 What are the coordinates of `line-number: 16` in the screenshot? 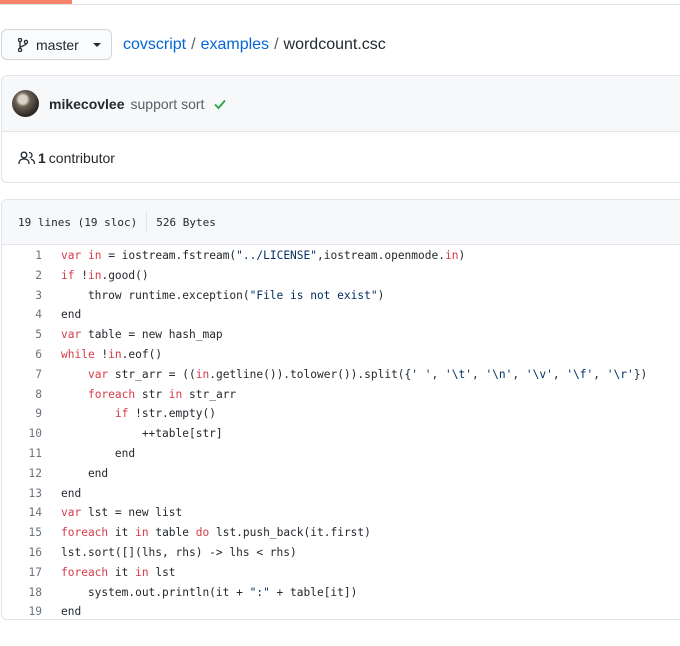 It's located at (31, 553).